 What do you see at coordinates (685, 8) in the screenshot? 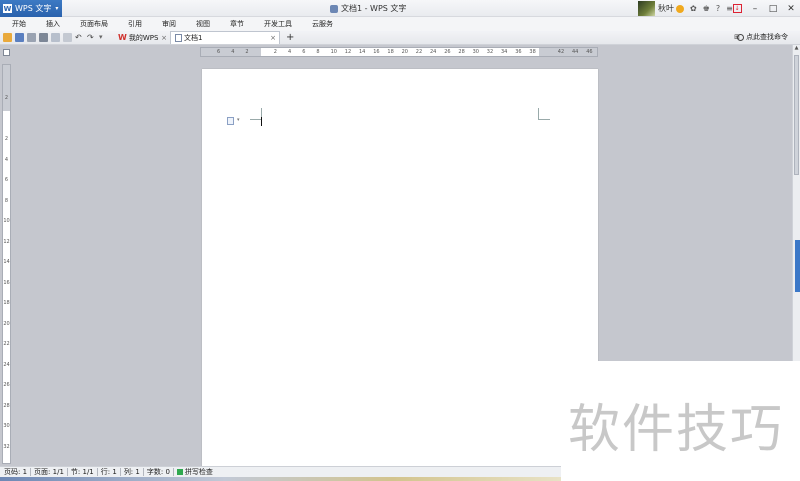
I see `user-area: 秋叶 ✿ ♚ ? ≡` at bounding box center [685, 8].